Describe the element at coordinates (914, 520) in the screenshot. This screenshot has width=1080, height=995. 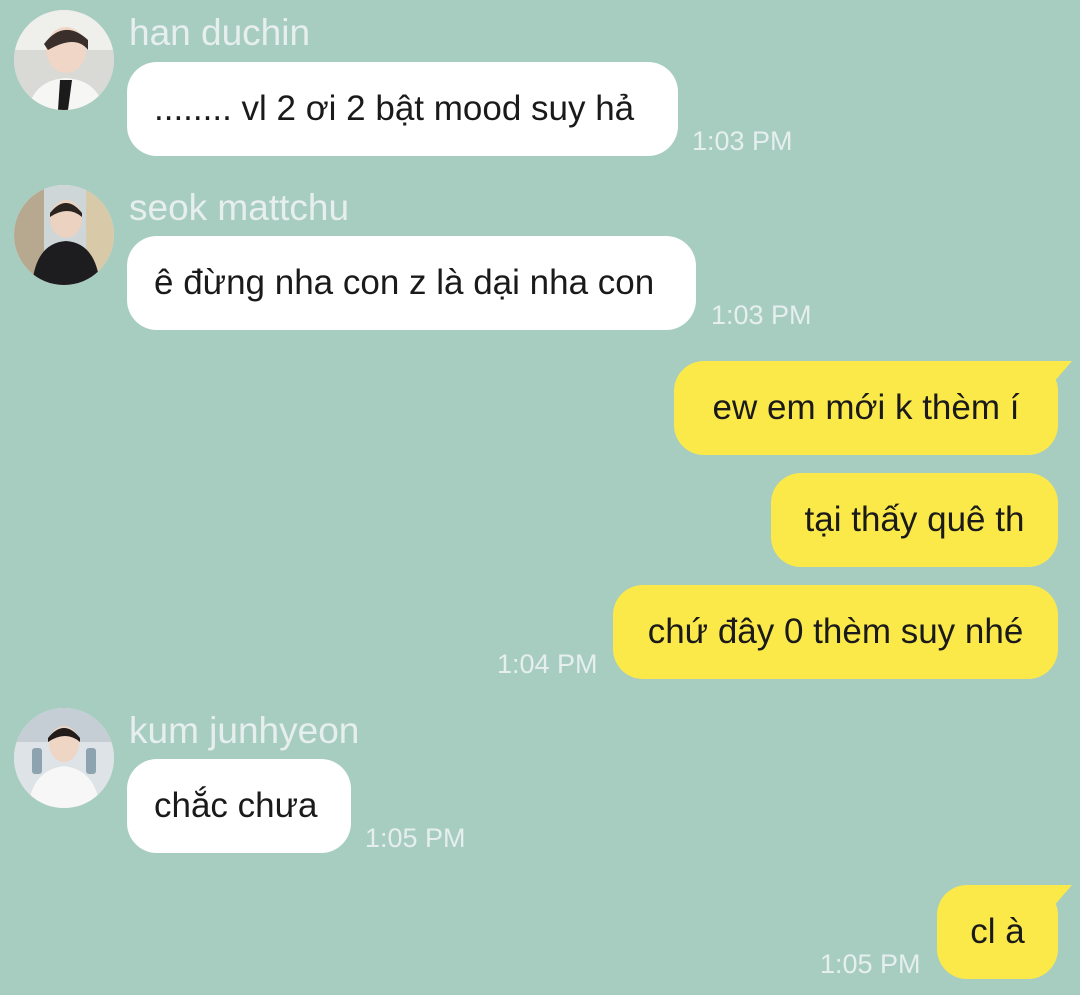
I see `outgoing-message-bubble: tại thấy quê th` at that location.